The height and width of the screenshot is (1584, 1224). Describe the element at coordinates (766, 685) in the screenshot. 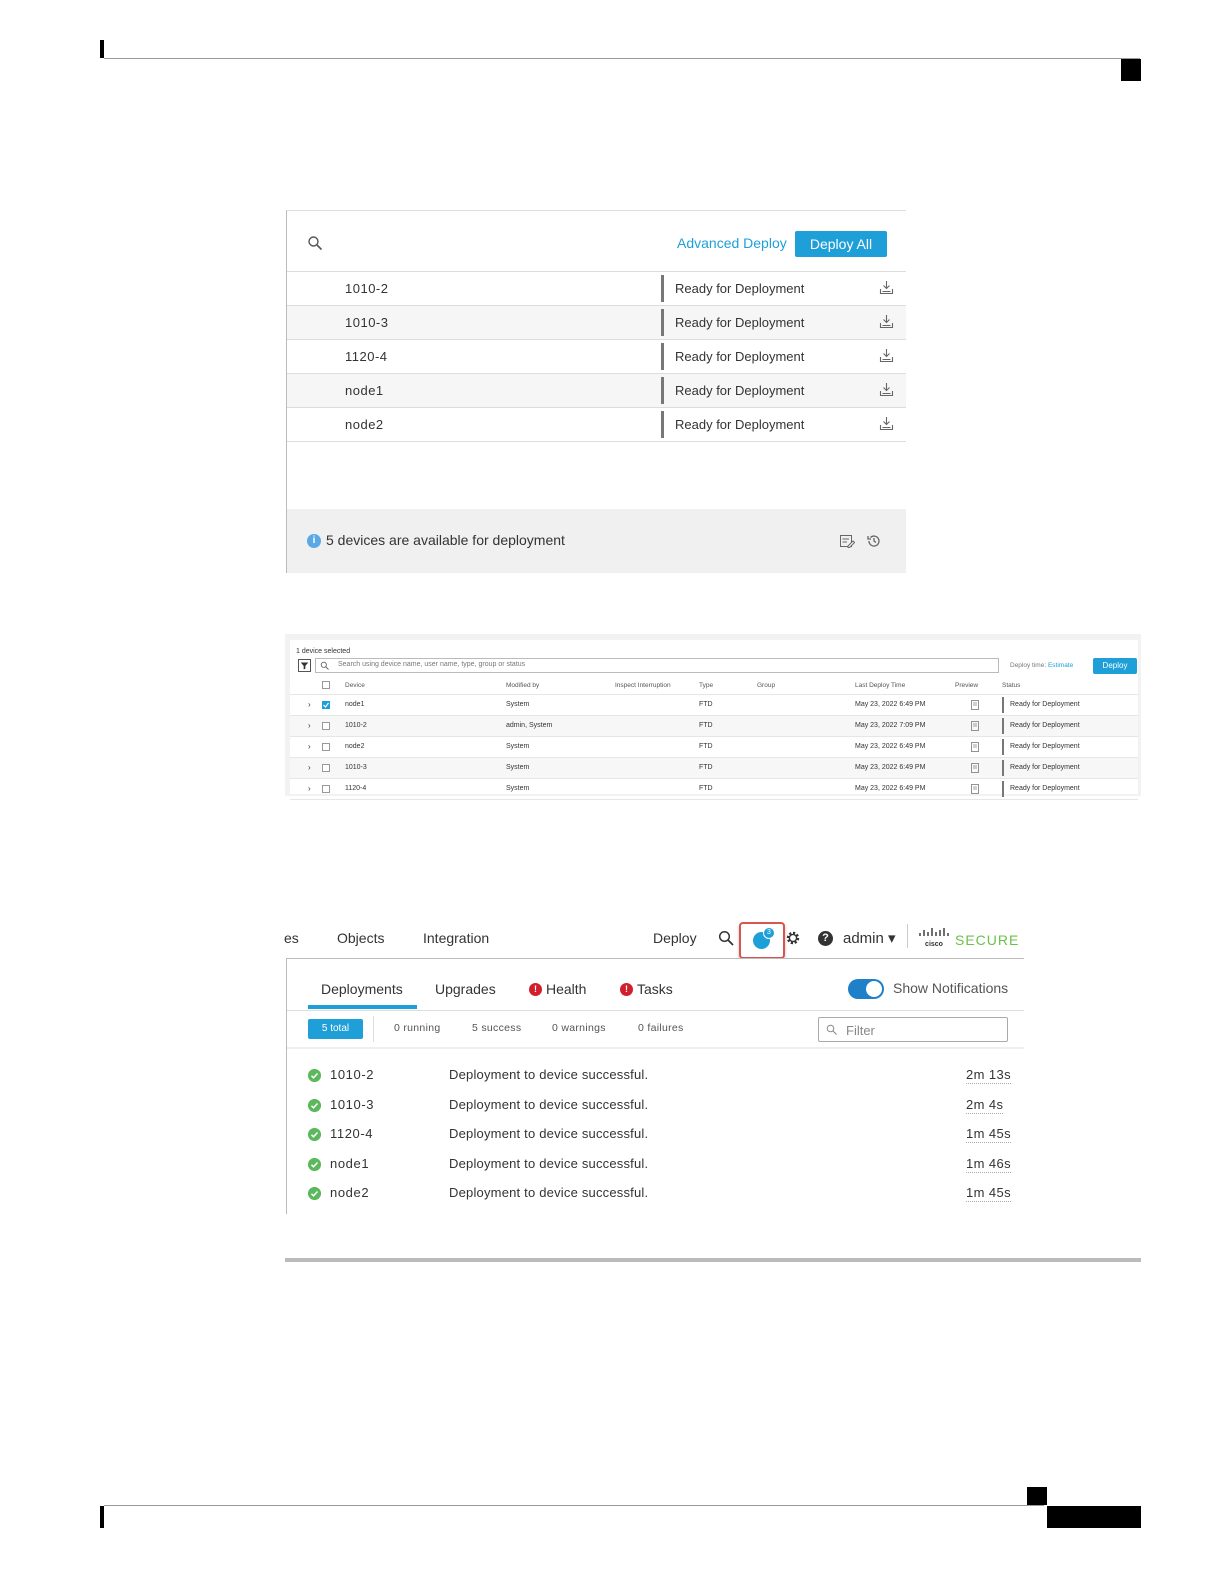

I see `column-header-group: Group` at that location.